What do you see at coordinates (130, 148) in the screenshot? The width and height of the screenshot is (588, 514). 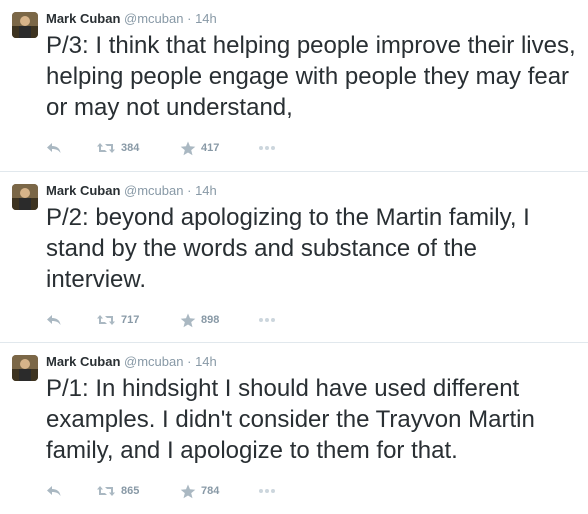 I see `retweet-count: 384` at bounding box center [130, 148].